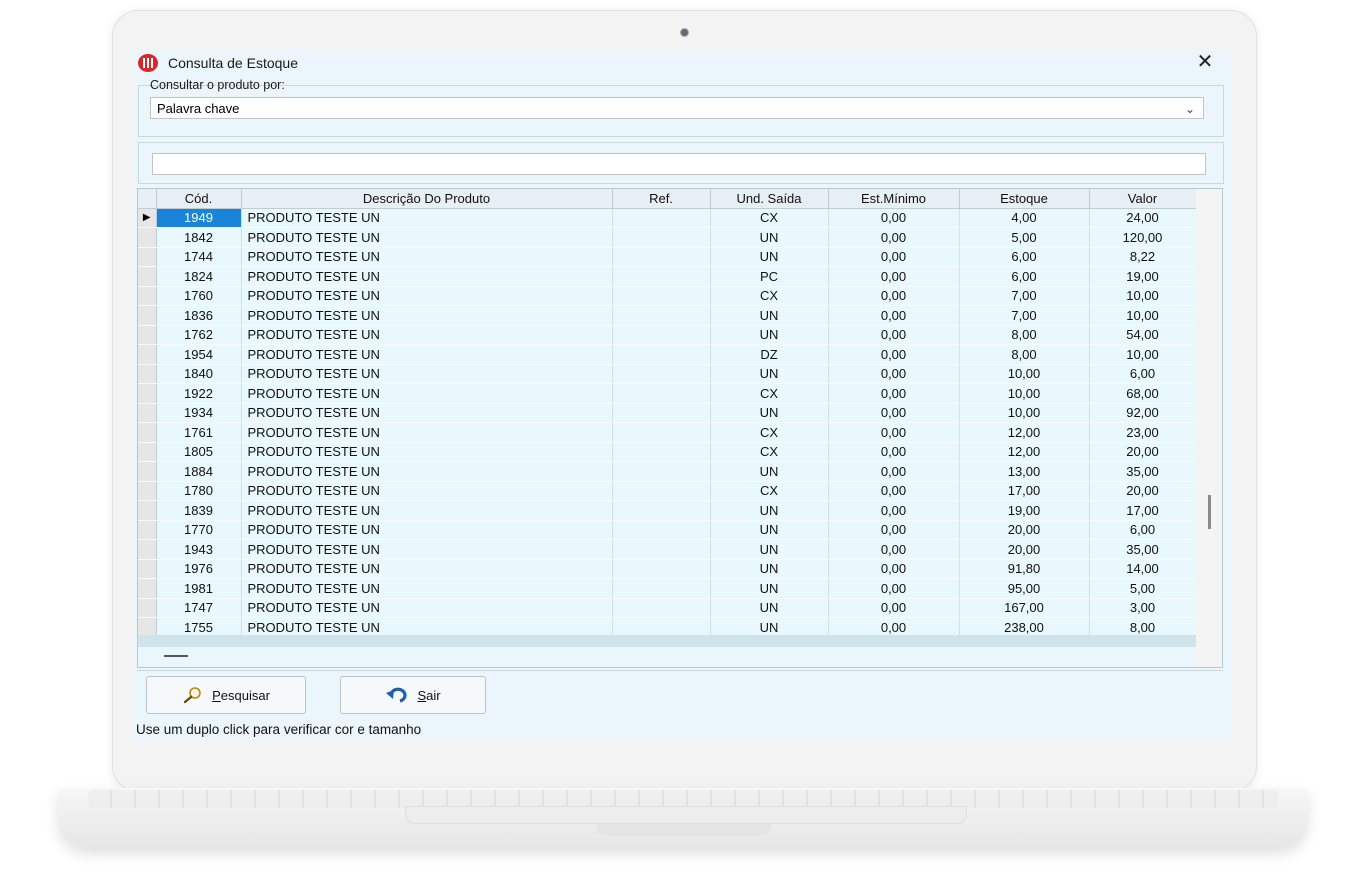 The width and height of the screenshot is (1366, 894). I want to click on table-row: 1805 PRODUTO TESTE UN CX 0,00 12,00 20,00, so click(667, 452).